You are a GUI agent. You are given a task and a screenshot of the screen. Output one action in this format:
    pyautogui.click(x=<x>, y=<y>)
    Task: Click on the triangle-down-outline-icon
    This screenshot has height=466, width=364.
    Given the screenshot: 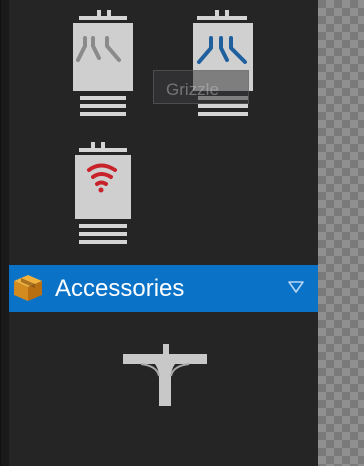 What is the action you would take?
    pyautogui.click(x=296, y=287)
    